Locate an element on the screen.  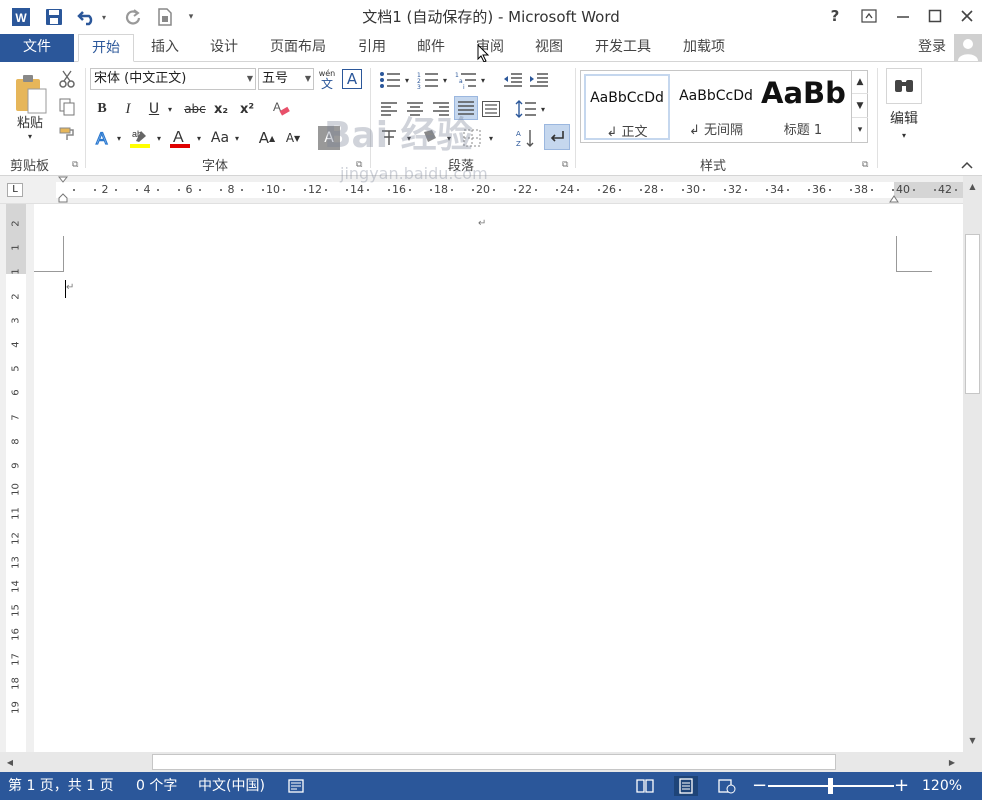
multilevel-list-icon: 1ai is located at coordinates (466, 80).